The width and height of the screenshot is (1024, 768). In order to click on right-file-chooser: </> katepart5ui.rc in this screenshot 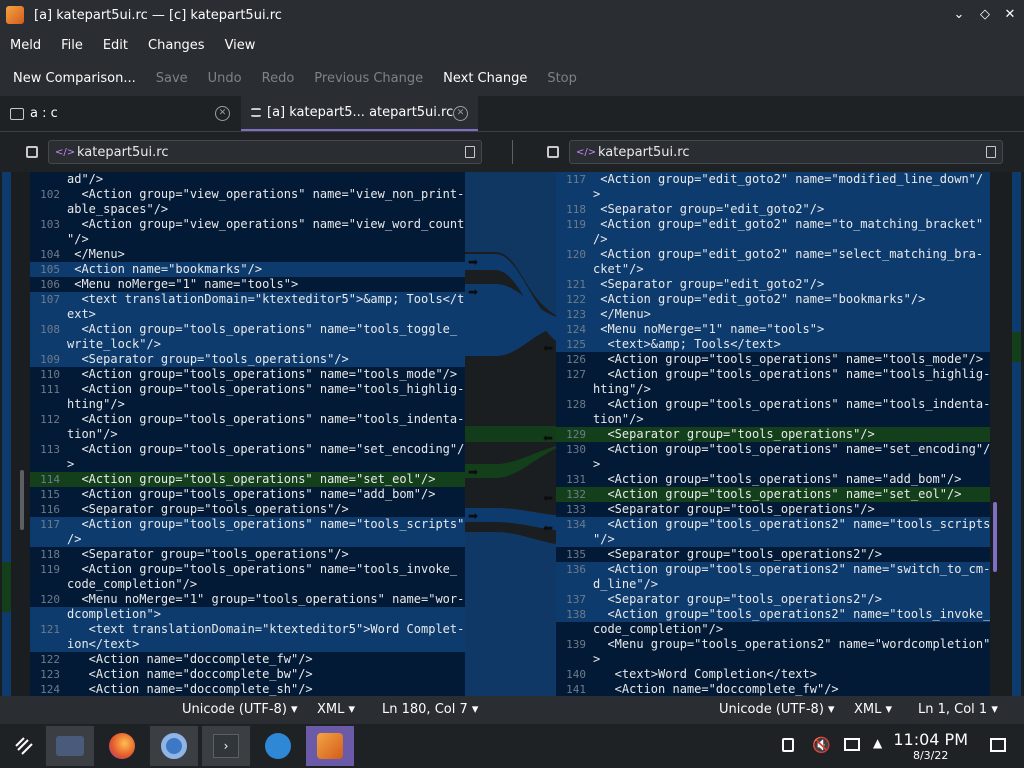, I will do `click(786, 152)`.